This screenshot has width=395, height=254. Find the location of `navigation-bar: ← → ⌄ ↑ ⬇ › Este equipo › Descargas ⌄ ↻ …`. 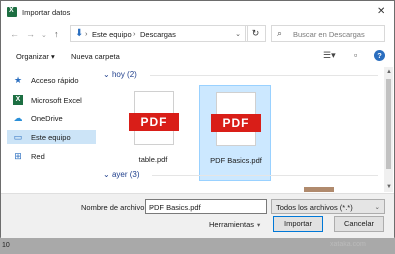

navigation-bar: ← → ⌄ ↑ ⬇ › Este equipo › Descargas ⌄ ↻ … is located at coordinates (197, 34).